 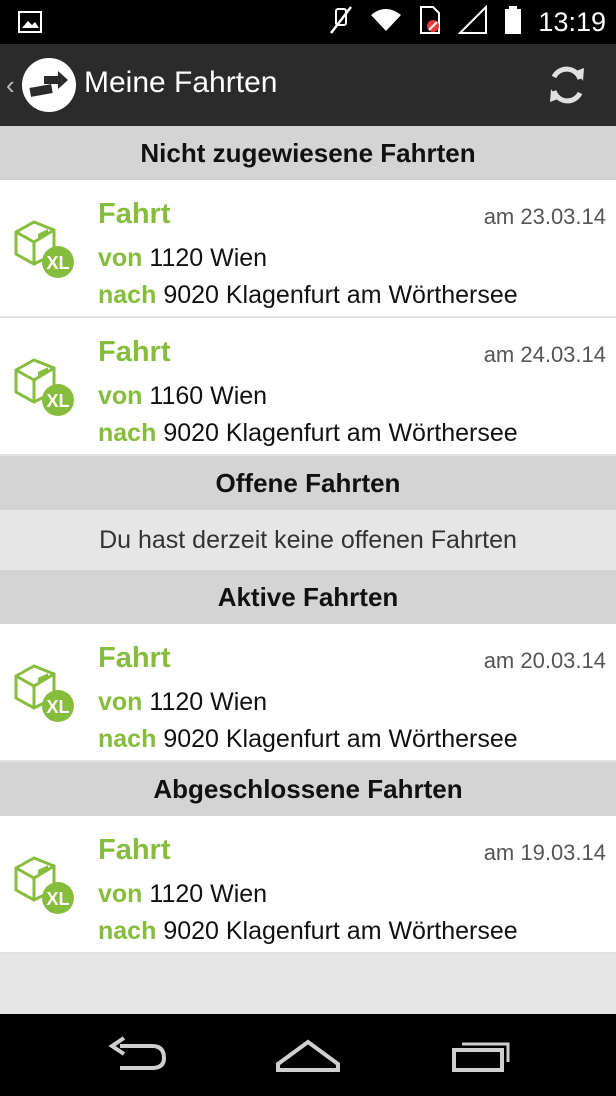 I want to click on navigation-bar, so click(x=308, y=1055).